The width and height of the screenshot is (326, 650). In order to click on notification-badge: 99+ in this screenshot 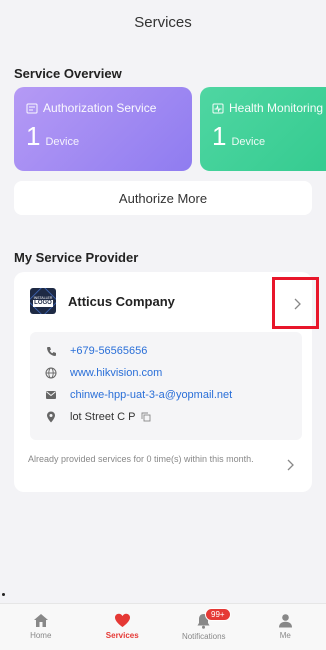, I will do `click(218, 614)`.